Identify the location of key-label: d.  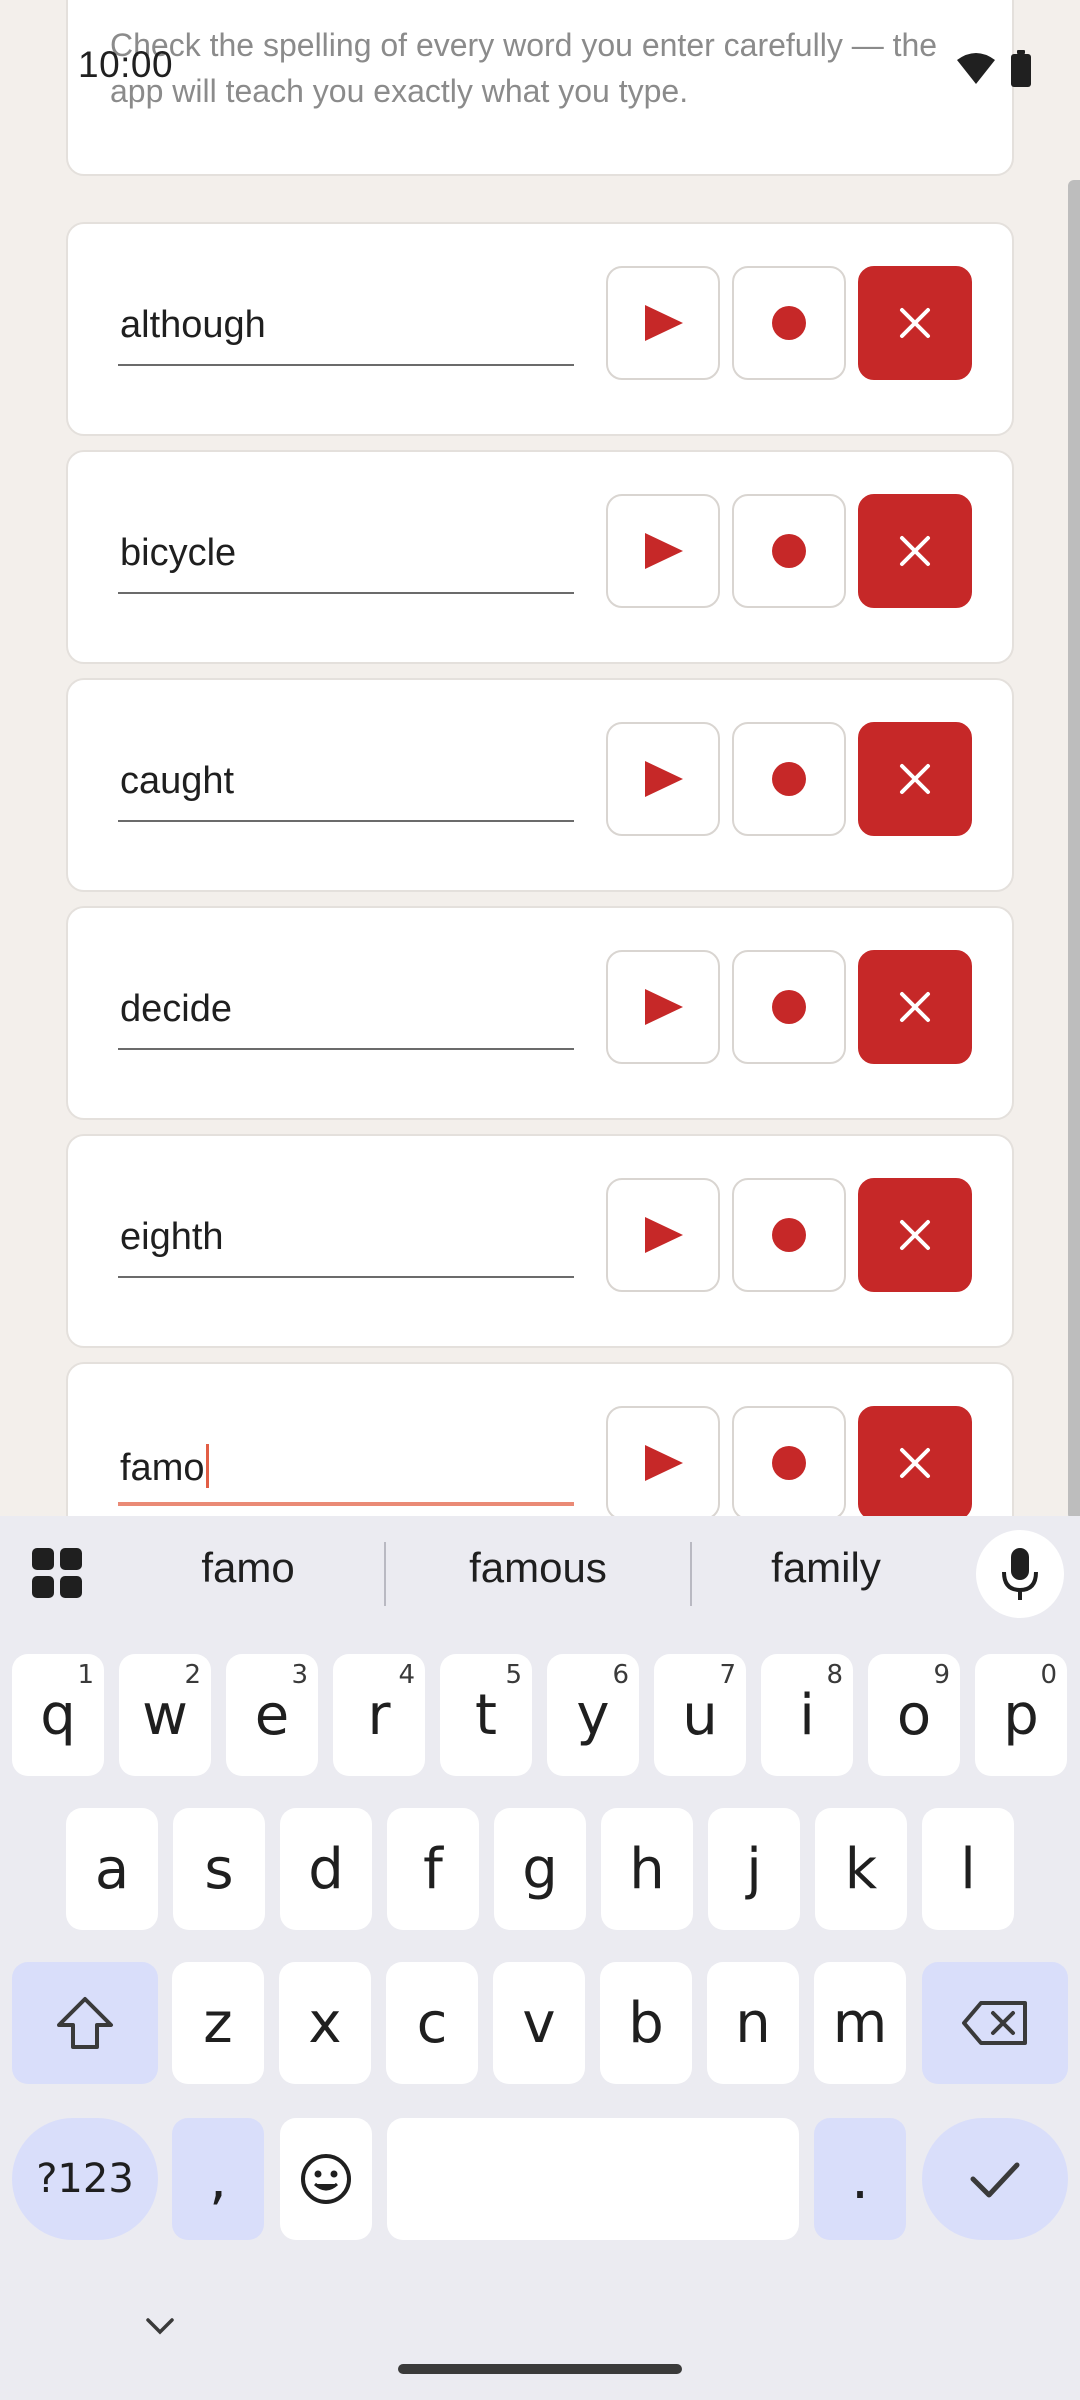
(326, 1869).